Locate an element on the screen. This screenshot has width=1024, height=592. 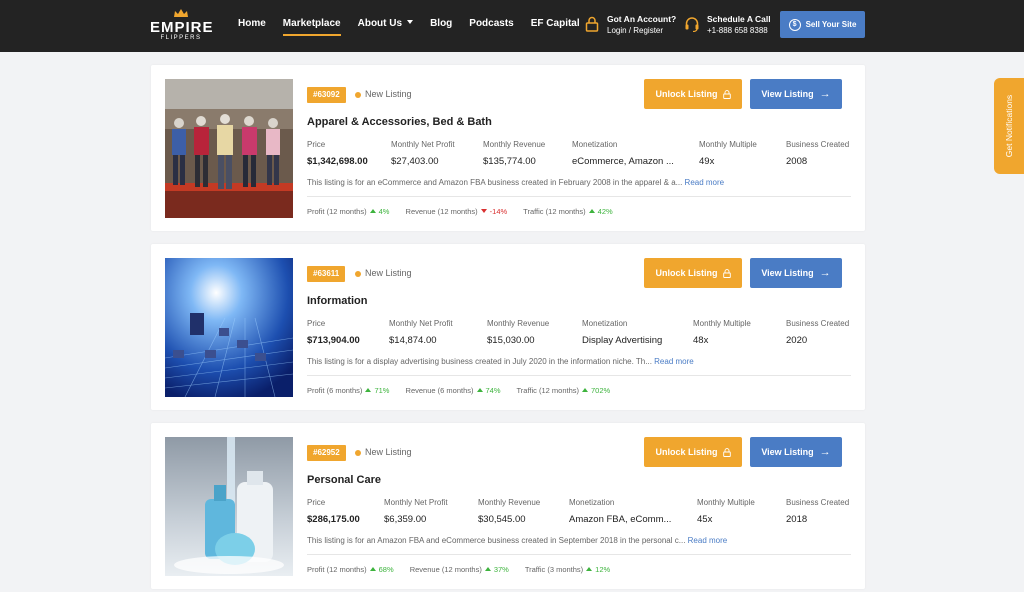
nav-home: Home is located at coordinates (252, 26).